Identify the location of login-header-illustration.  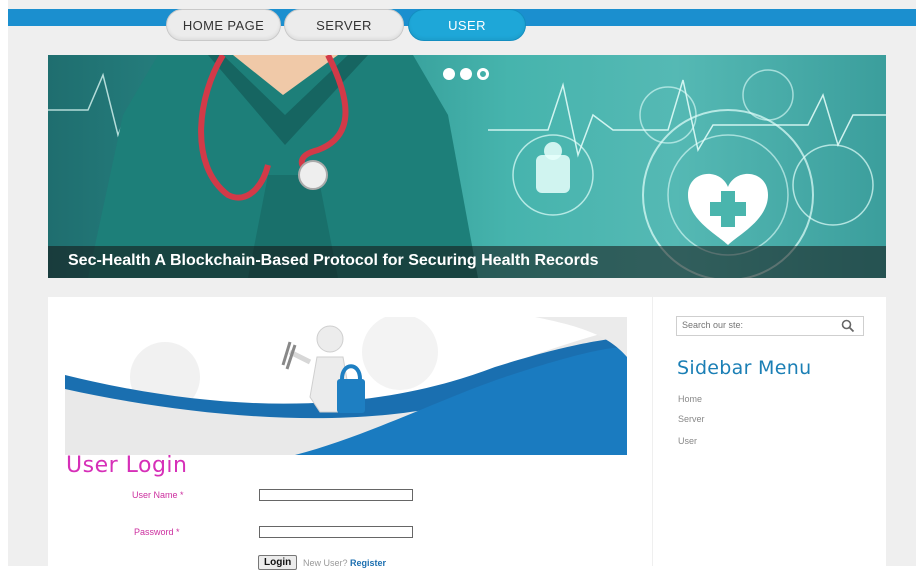
(346, 386).